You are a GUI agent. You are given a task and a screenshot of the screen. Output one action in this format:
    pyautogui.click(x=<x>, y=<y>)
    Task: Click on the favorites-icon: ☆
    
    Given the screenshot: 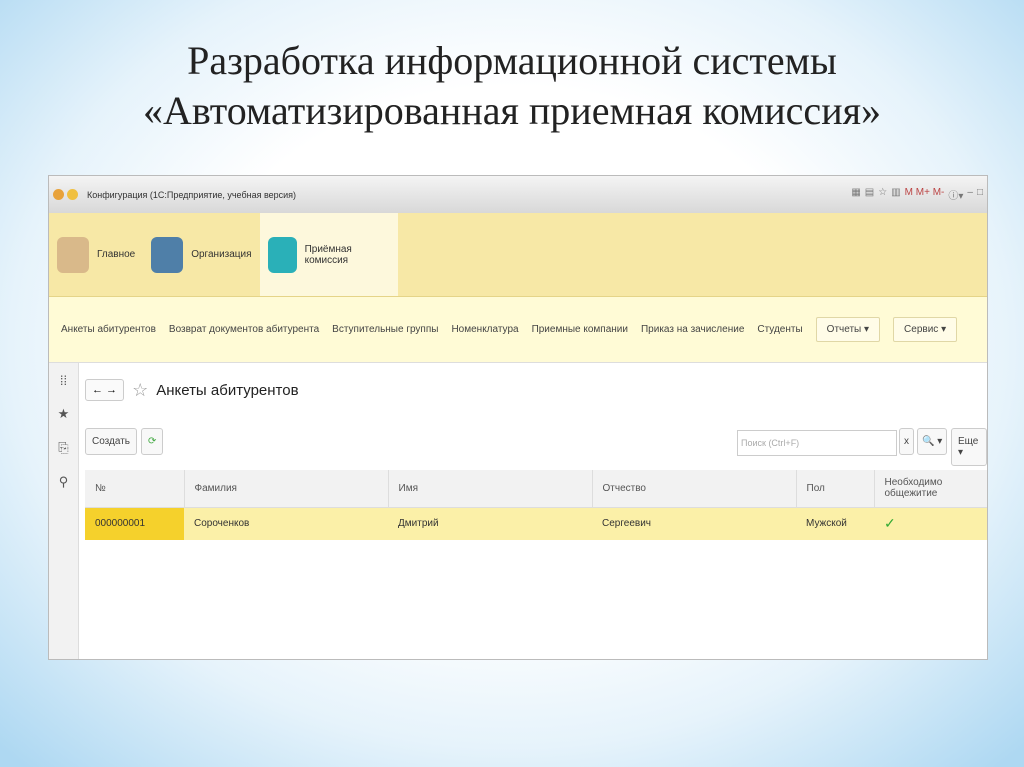 What is the action you would take?
    pyautogui.click(x=882, y=194)
    